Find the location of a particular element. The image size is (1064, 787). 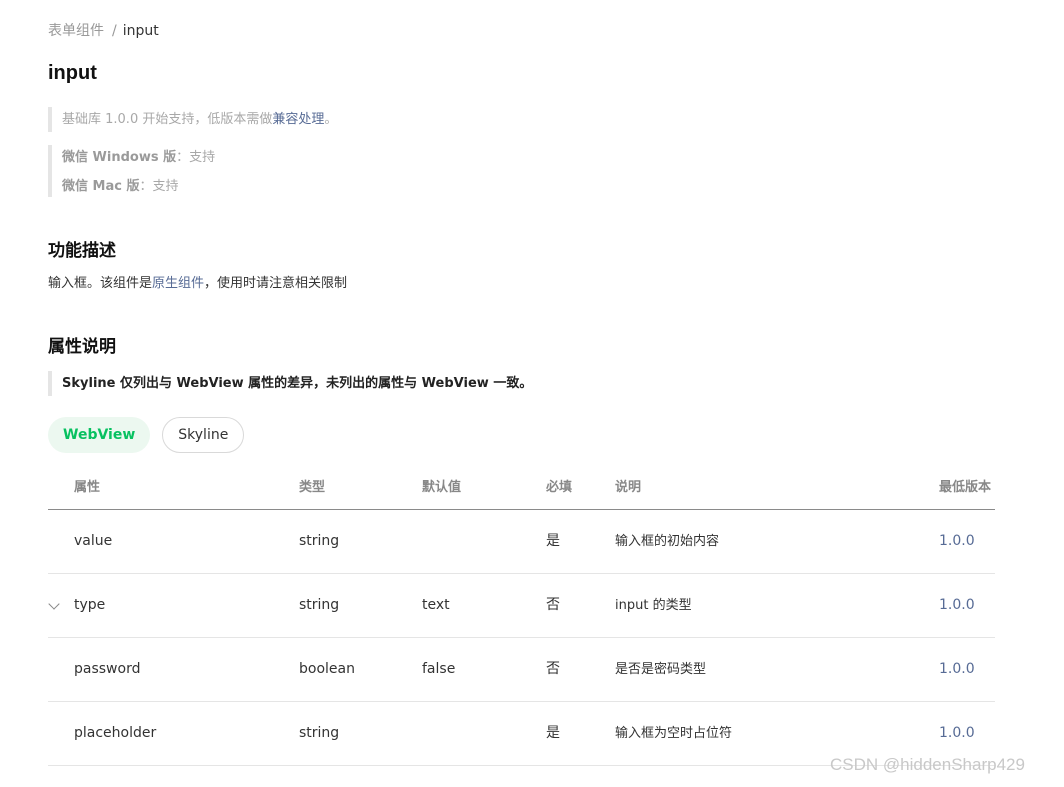

table-header: 属性 类型 默认值 必填 说明 最低版本 is located at coordinates (521, 489).